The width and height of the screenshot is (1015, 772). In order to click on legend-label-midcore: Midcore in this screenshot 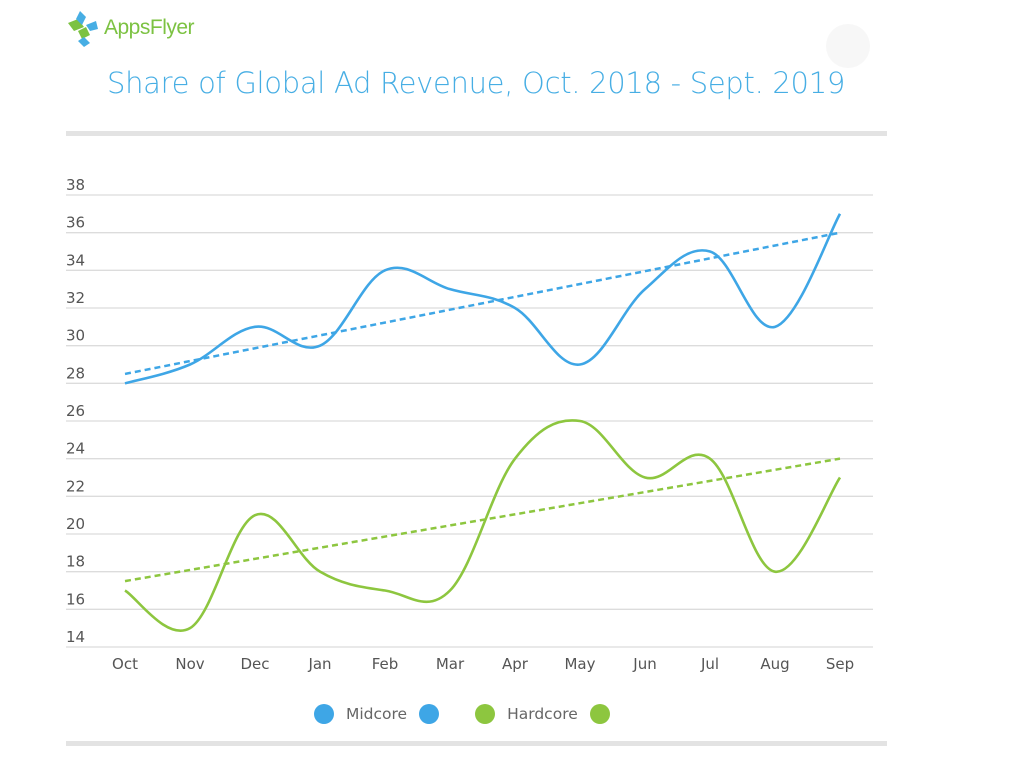, I will do `click(377, 714)`.